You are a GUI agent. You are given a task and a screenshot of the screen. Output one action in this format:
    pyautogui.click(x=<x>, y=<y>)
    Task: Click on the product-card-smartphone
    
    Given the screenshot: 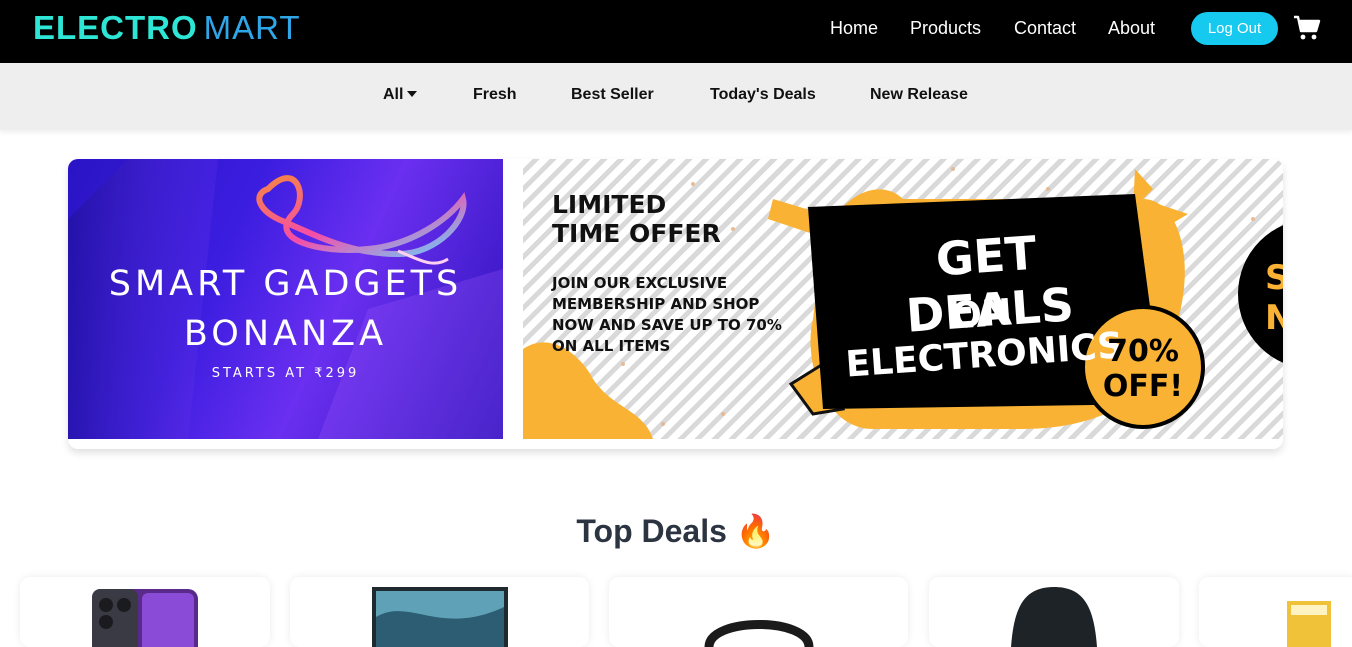 What is the action you would take?
    pyautogui.click(x=145, y=612)
    